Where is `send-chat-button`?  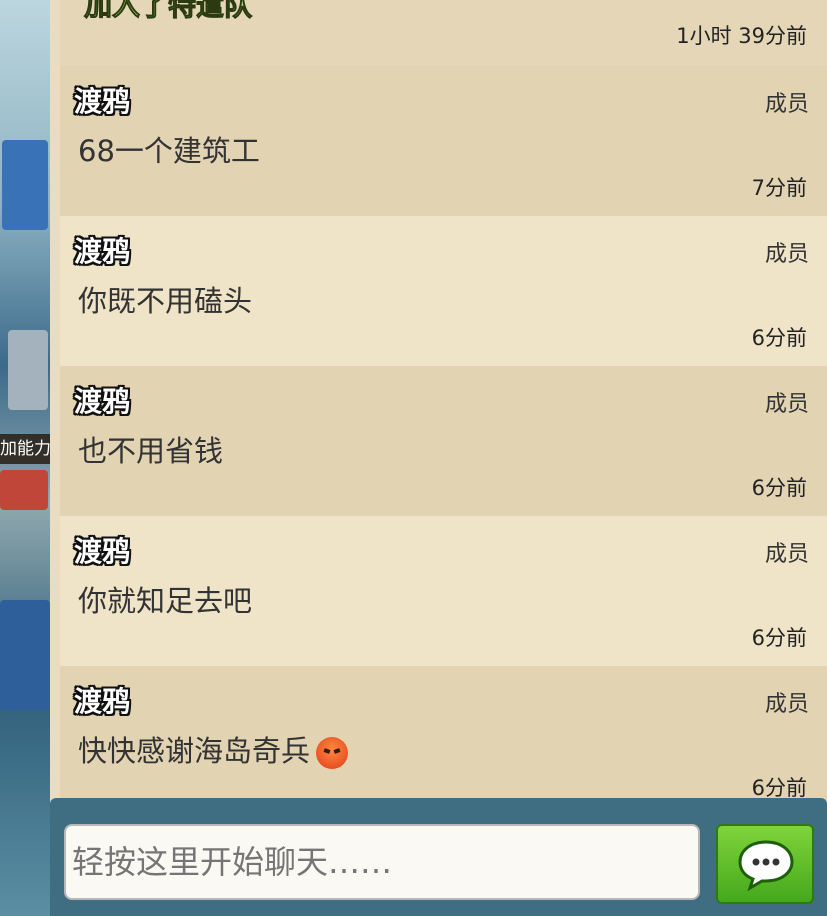
send-chat-button is located at coordinates (765, 864).